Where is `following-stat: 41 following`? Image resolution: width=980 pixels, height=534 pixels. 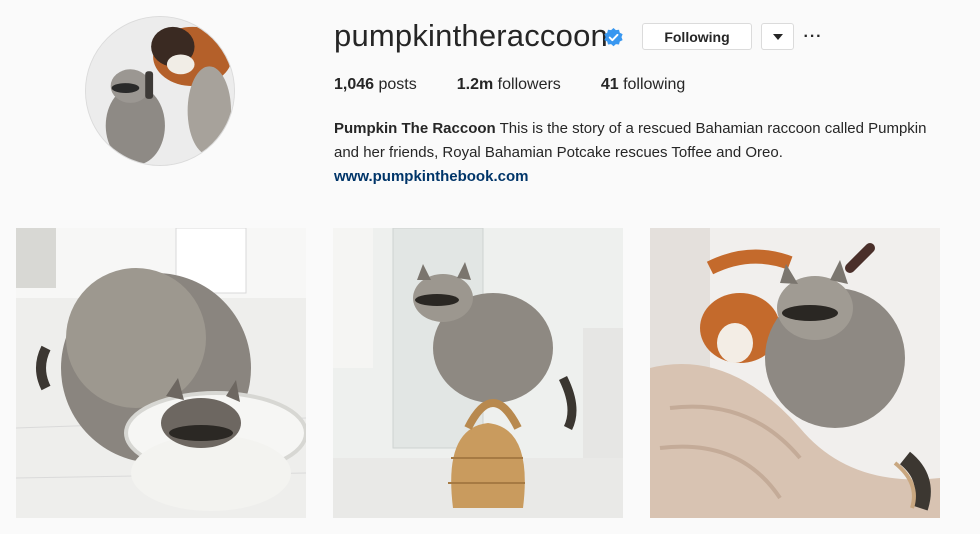 following-stat: 41 following is located at coordinates (643, 85).